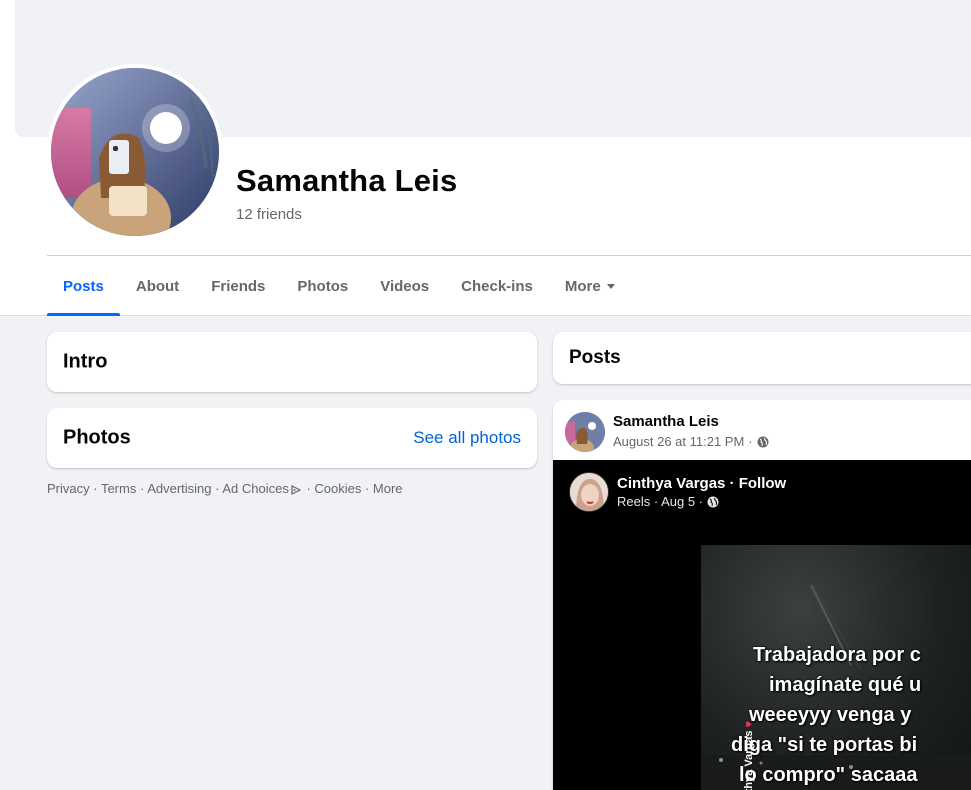 The height and width of the screenshot is (790, 971). What do you see at coordinates (666, 421) in the screenshot?
I see `post-author-name: Samantha Leis` at bounding box center [666, 421].